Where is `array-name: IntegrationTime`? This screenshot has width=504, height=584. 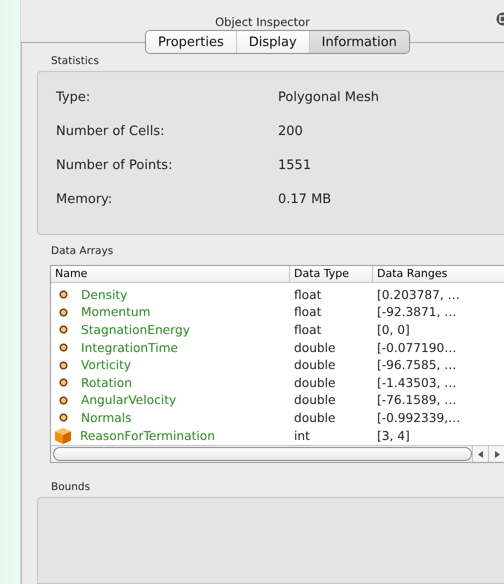 array-name: IntegrationTime is located at coordinates (129, 347).